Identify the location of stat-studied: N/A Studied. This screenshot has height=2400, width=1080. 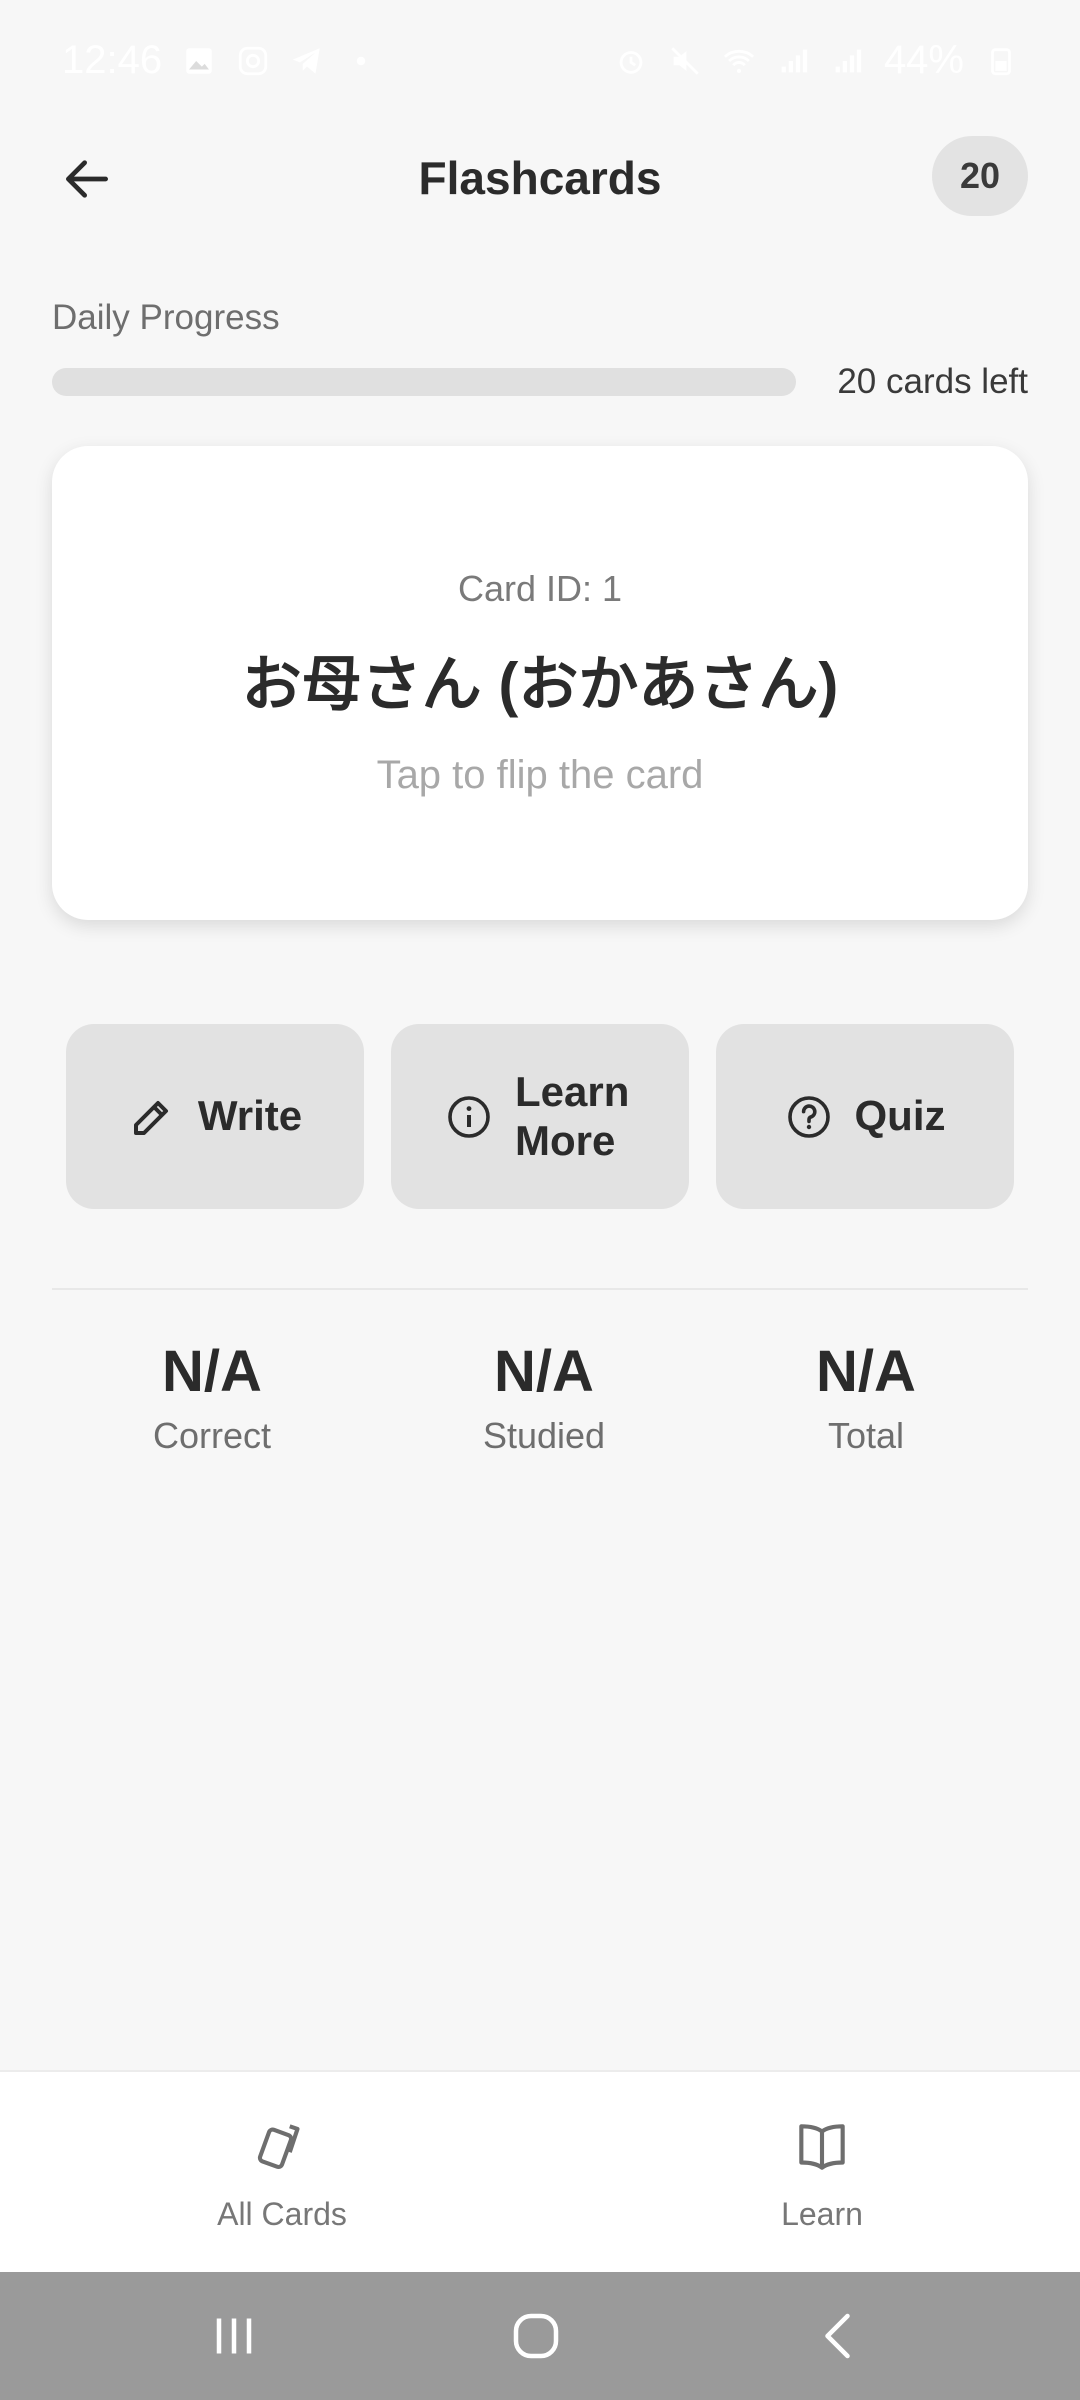
(544, 1397).